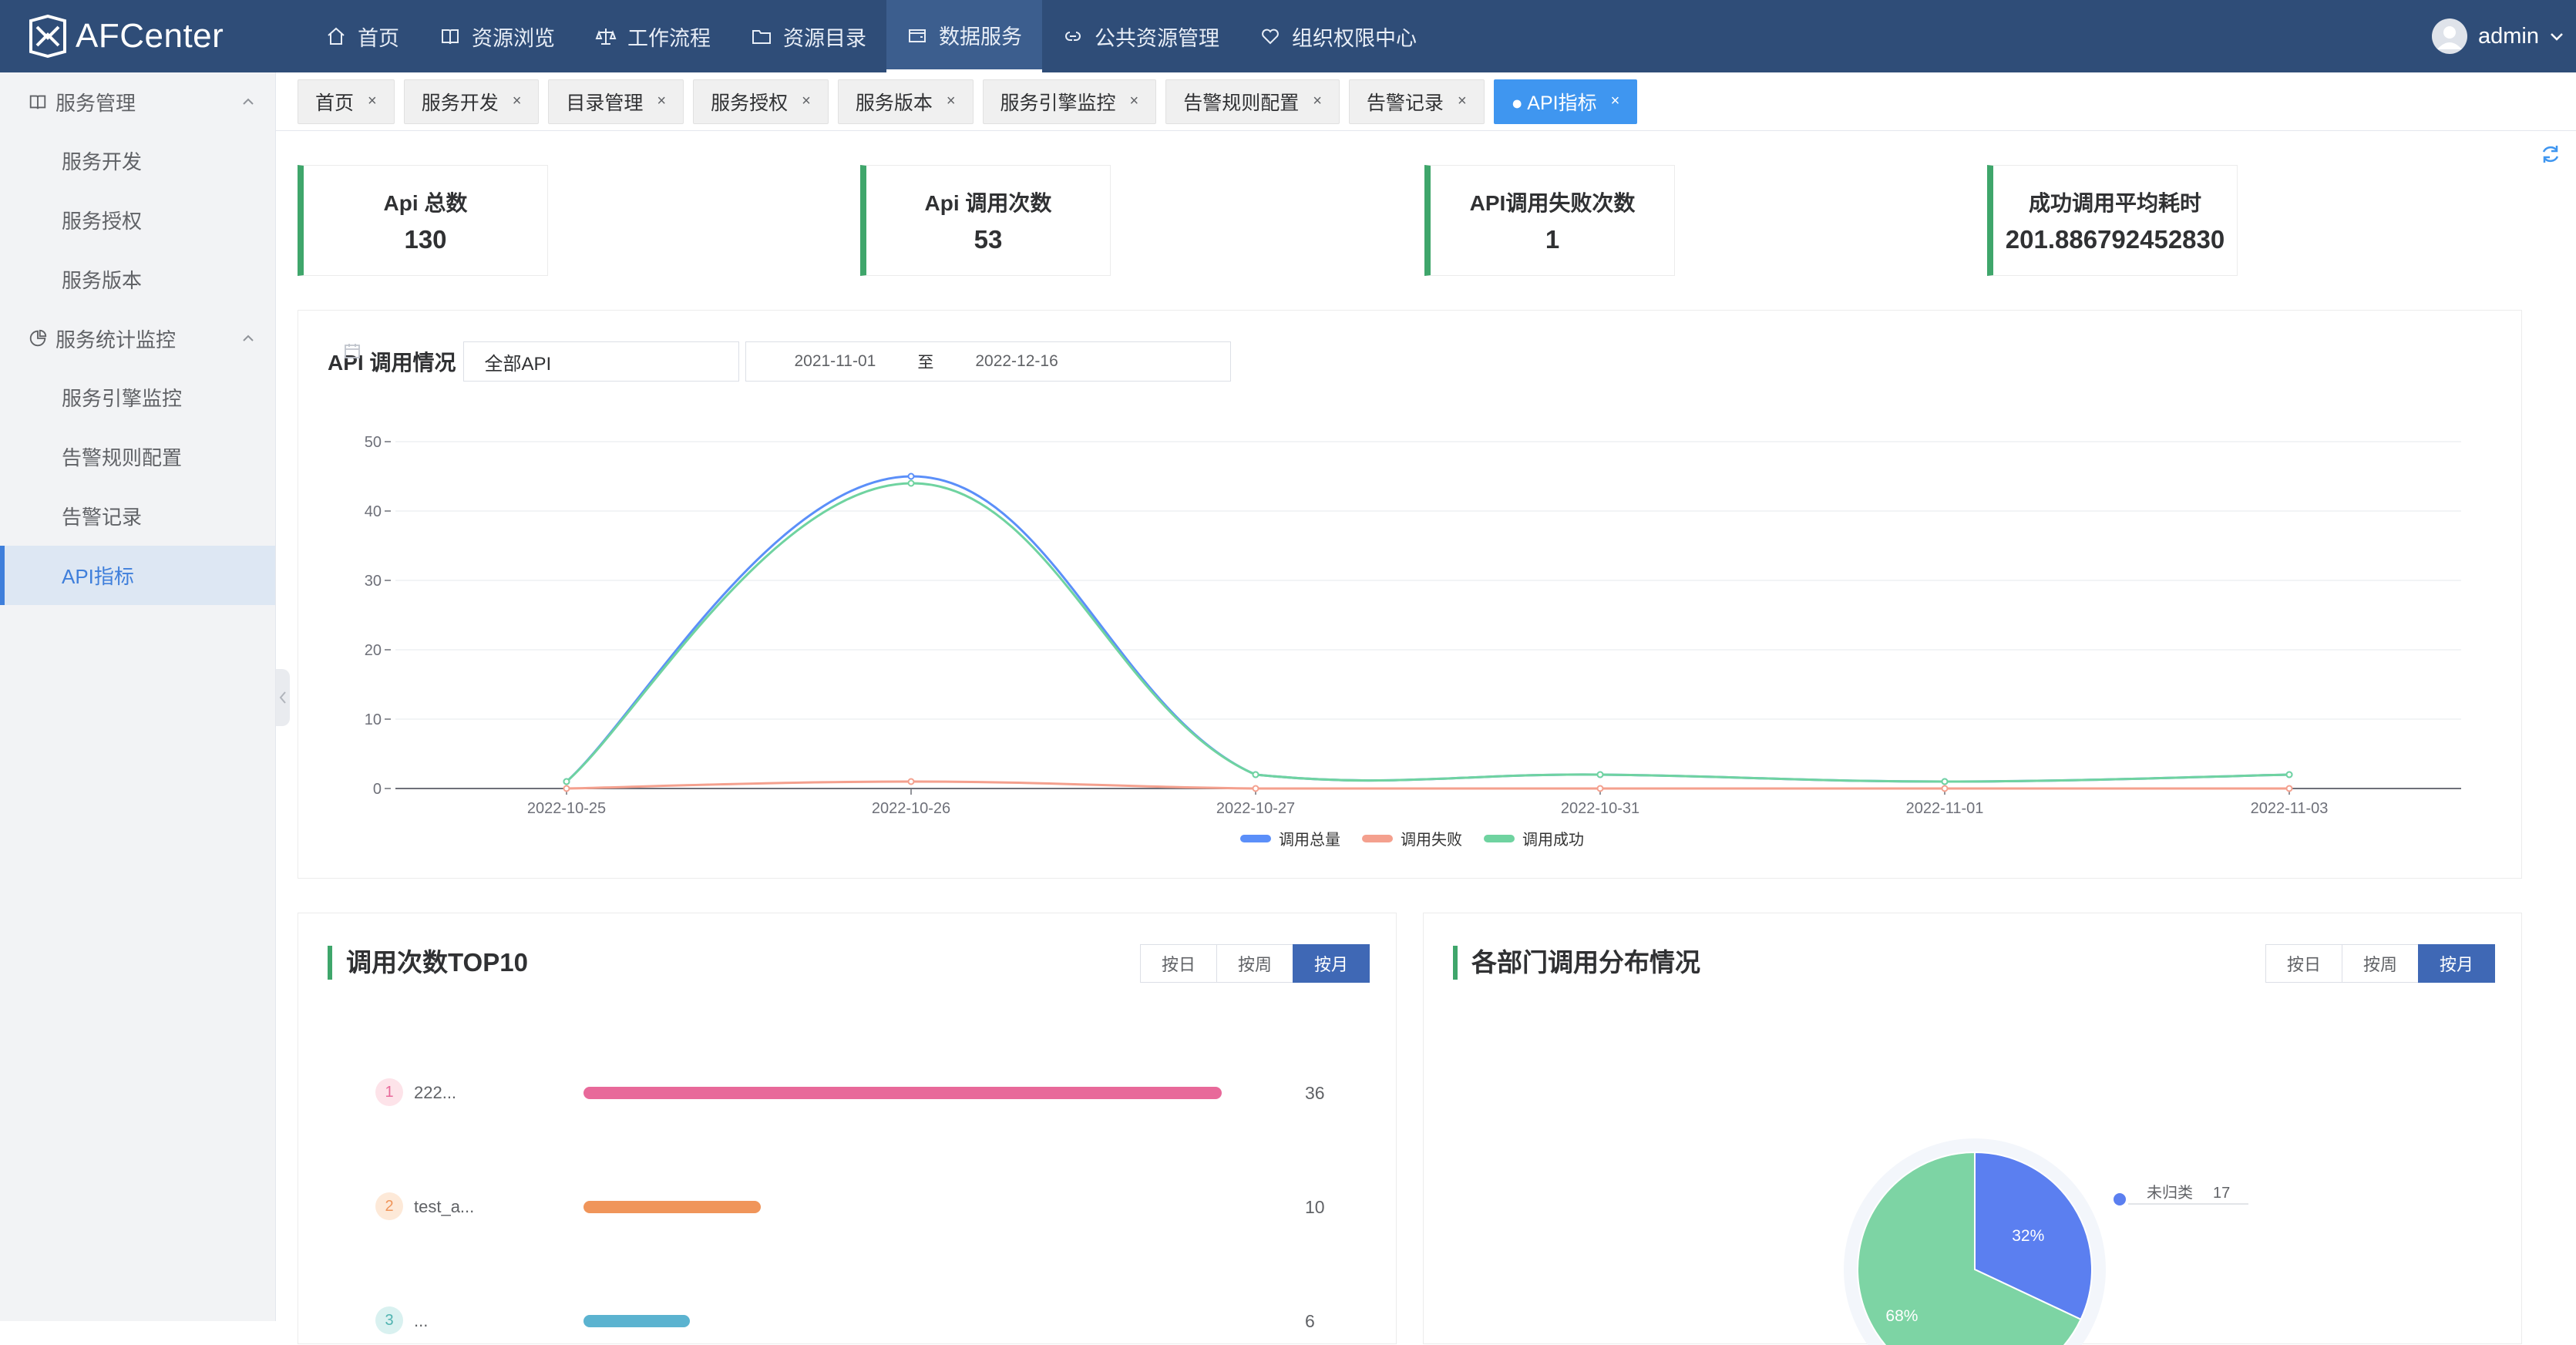 The height and width of the screenshot is (1345, 2576). Describe the element at coordinates (1270, 37) in the screenshot. I see `heart-icon` at that location.